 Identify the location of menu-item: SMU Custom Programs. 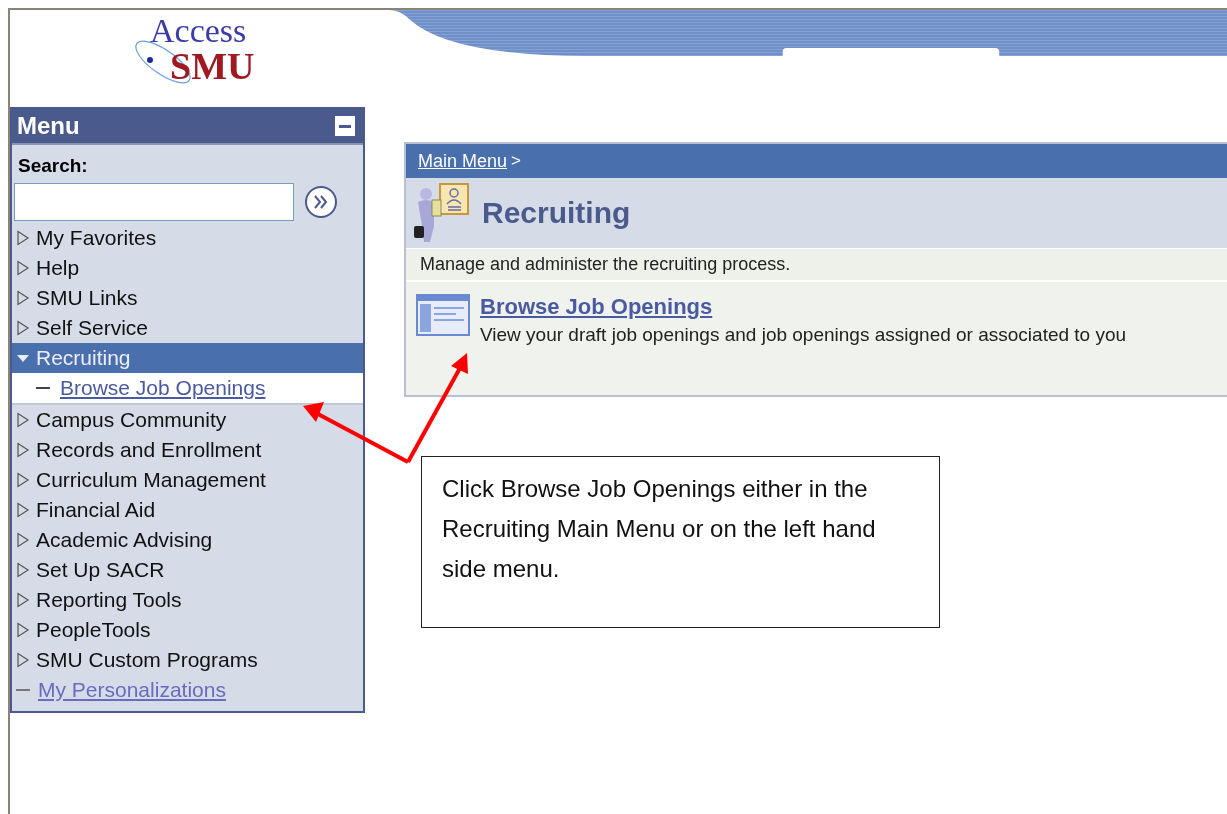
(187, 660).